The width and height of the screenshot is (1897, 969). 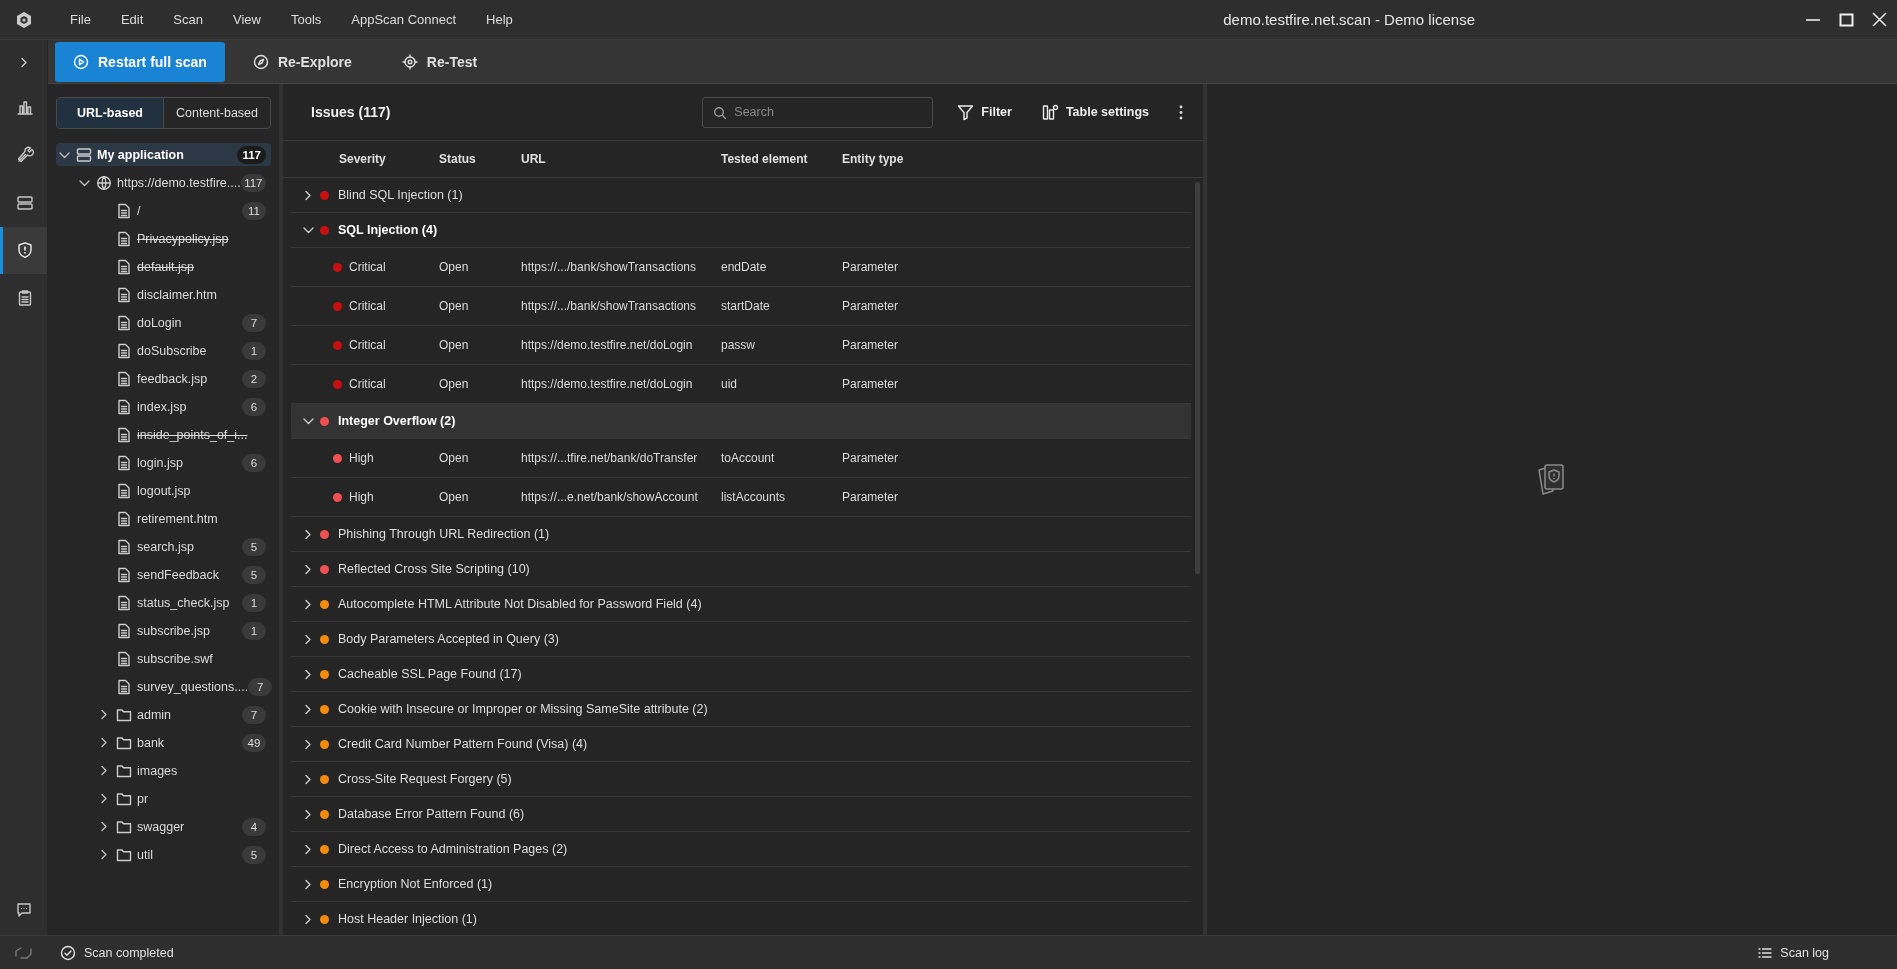 I want to click on restart-scan-button: Restart full scan, so click(x=140, y=61).